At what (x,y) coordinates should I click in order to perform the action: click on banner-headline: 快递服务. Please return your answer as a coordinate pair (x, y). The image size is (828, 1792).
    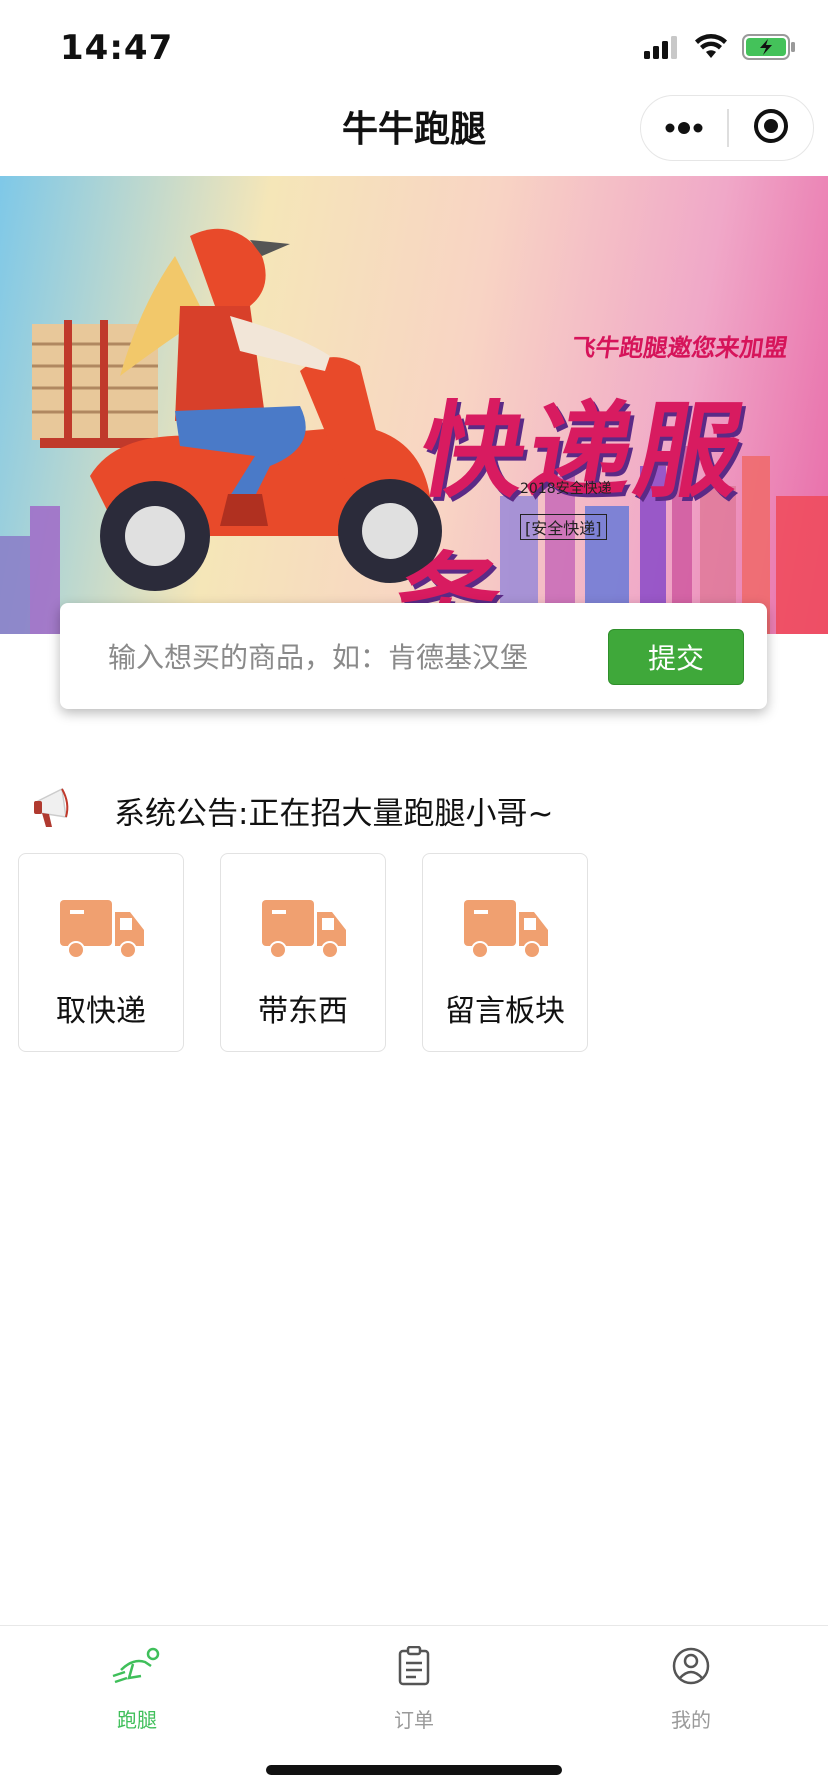
    Looking at the image, I should click on (570, 512).